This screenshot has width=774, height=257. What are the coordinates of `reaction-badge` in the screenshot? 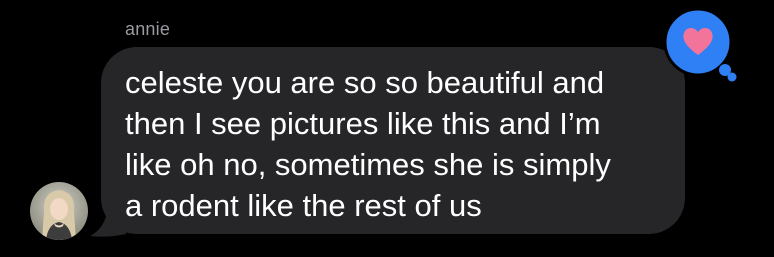 It's located at (702, 45).